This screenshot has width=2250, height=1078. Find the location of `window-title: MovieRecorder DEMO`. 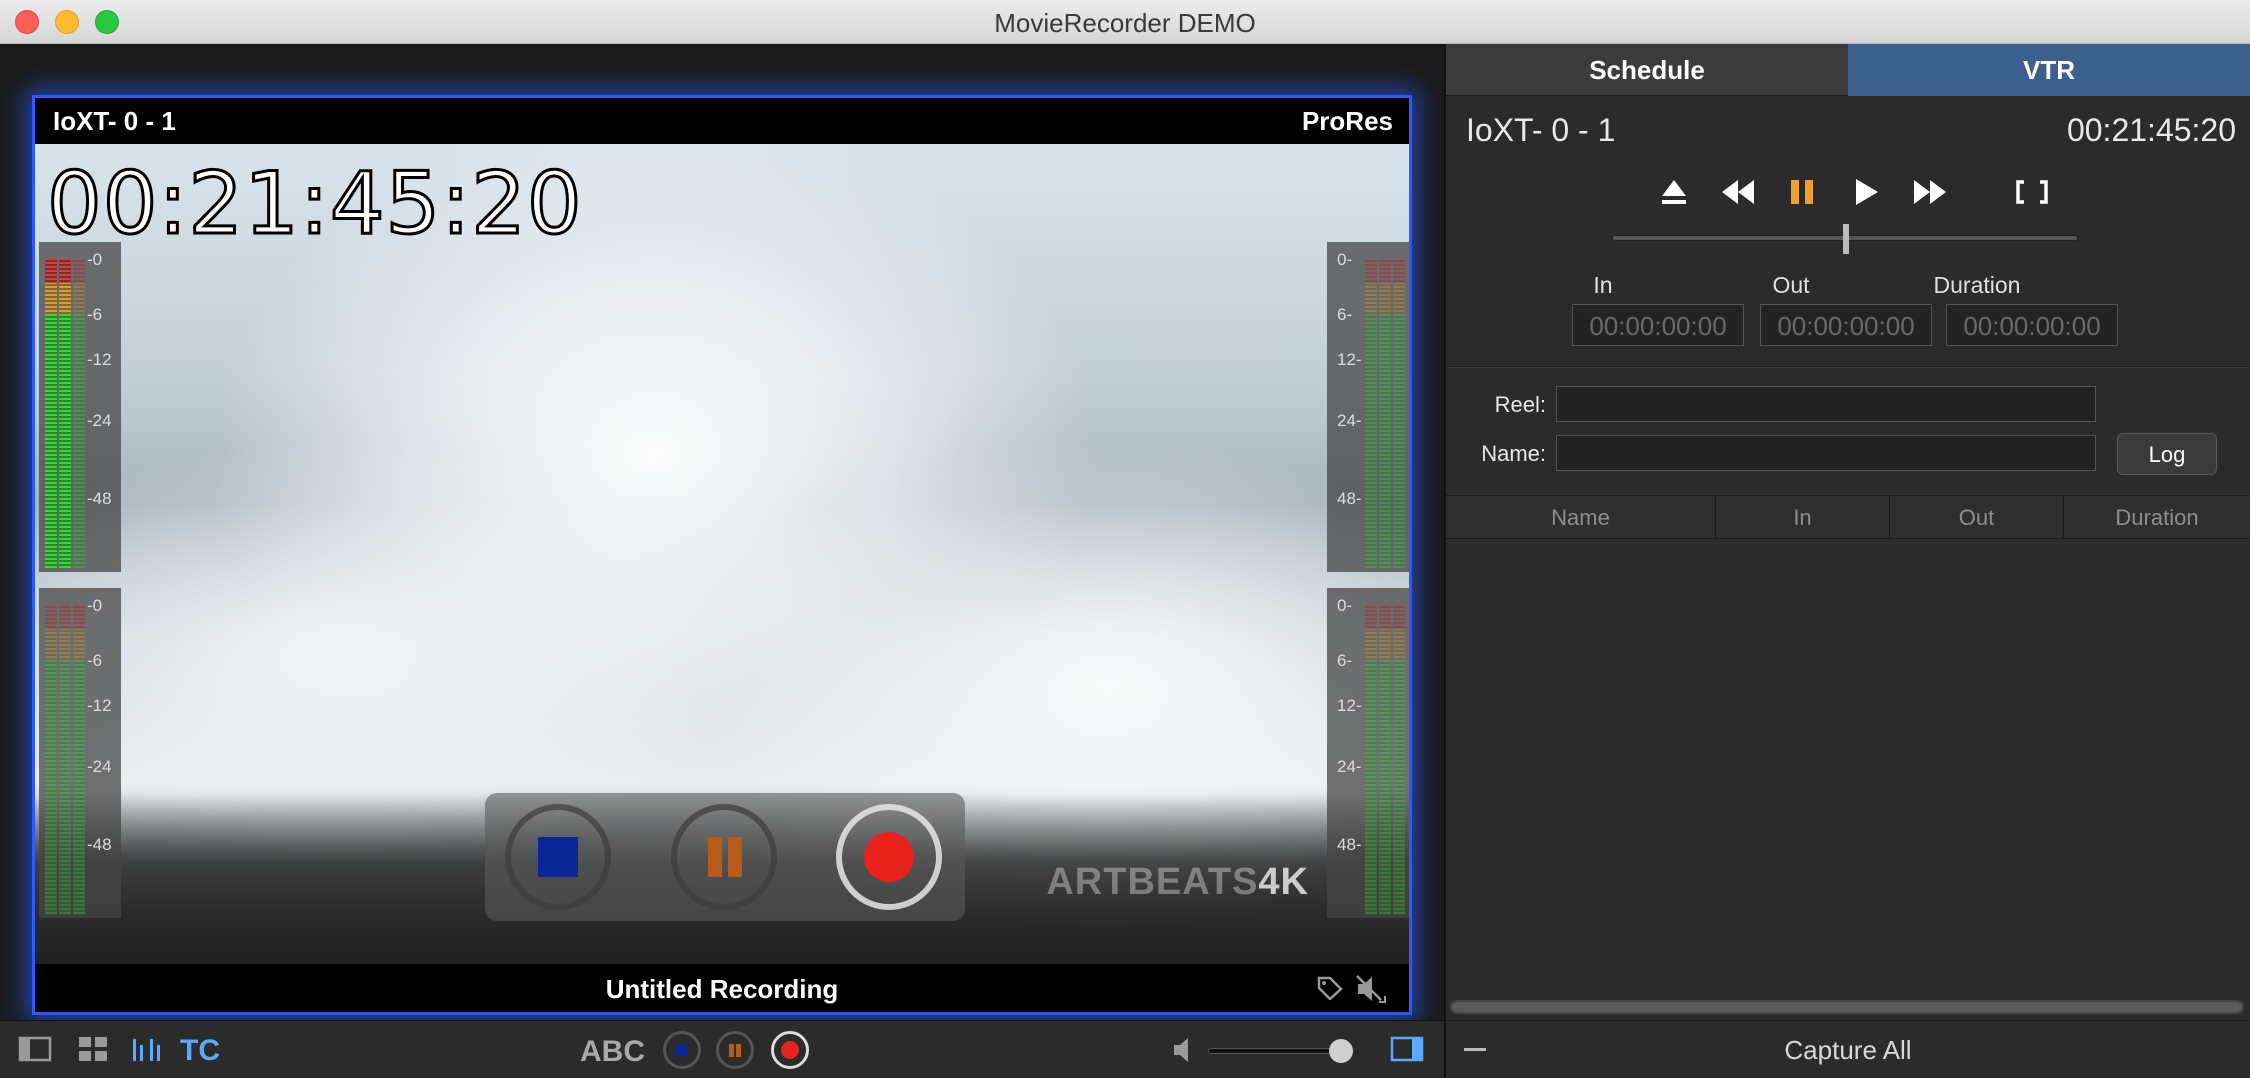

window-title: MovieRecorder DEMO is located at coordinates (1125, 23).